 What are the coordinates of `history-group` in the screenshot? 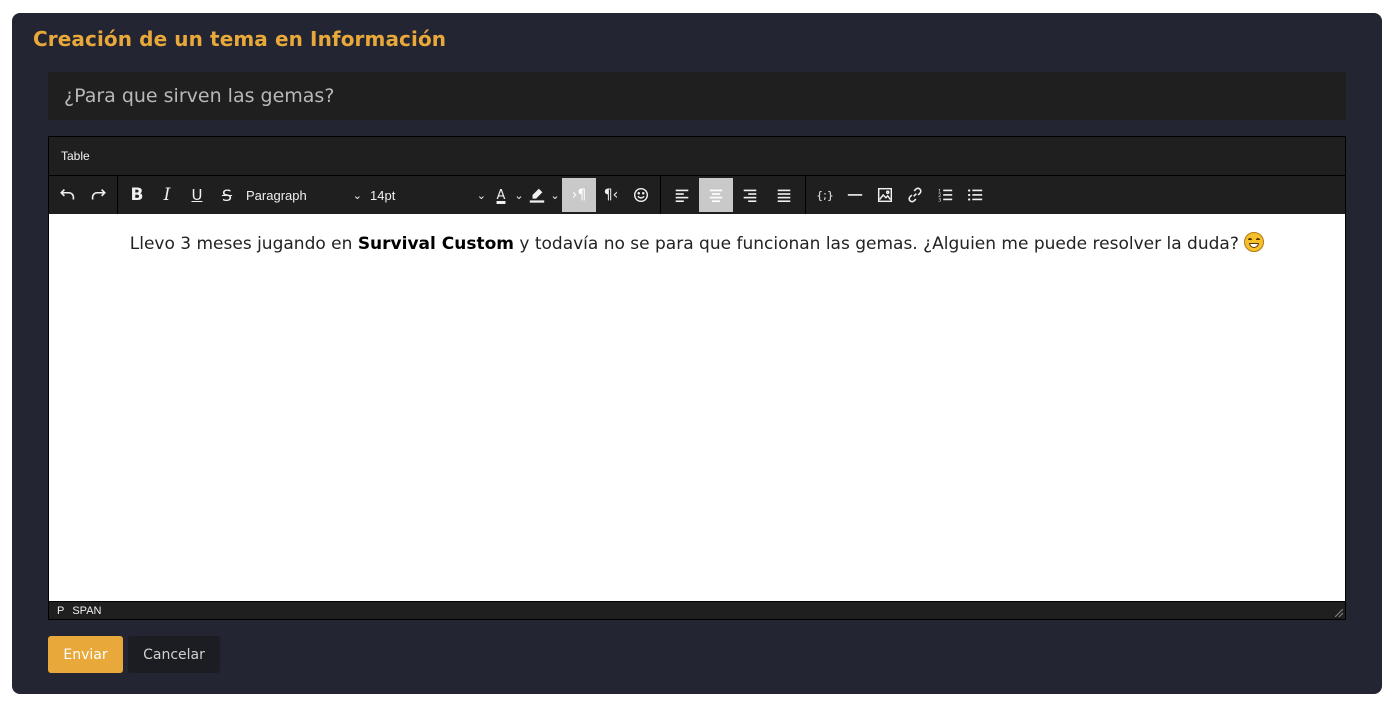 It's located at (83, 195).